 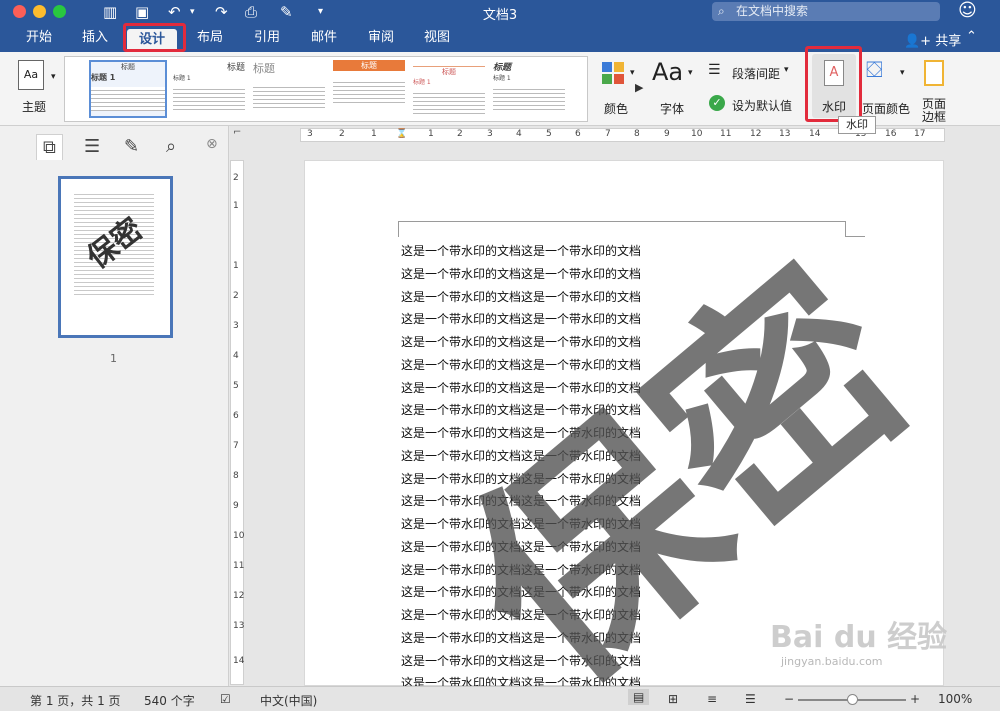 I want to click on site-watermark-brand: Bai du 经验, so click(x=859, y=637).